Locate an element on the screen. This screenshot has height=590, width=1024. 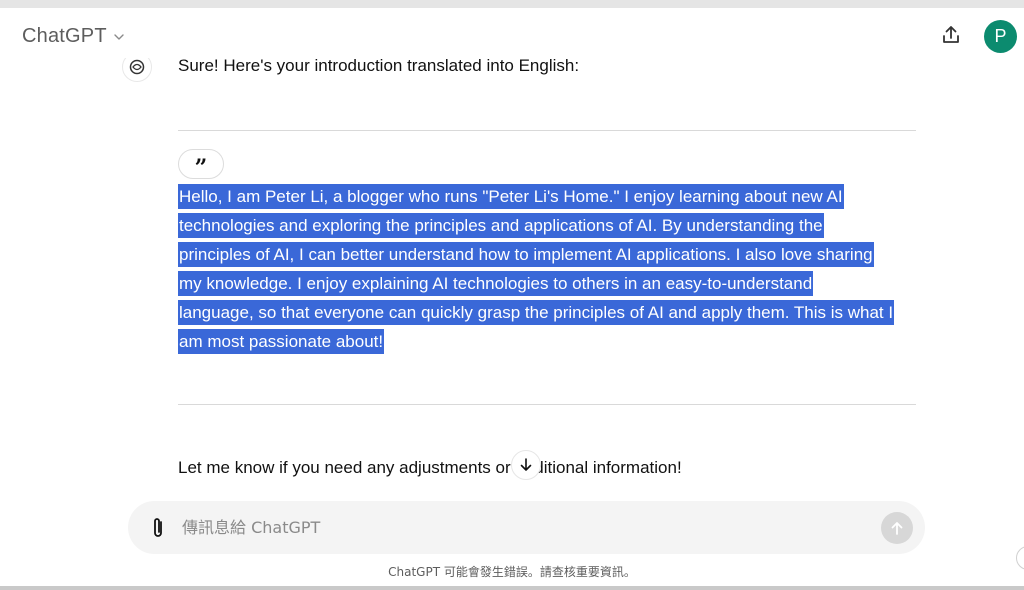
quote-block-chip: ” is located at coordinates (201, 164).